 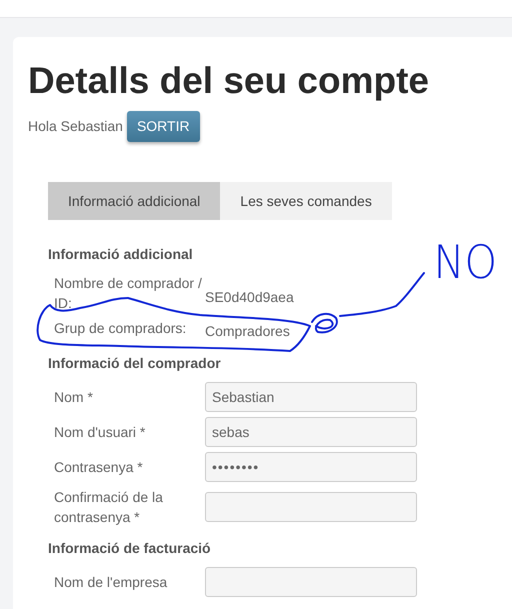 What do you see at coordinates (229, 81) in the screenshot?
I see `page-title: Detalls del seu compte` at bounding box center [229, 81].